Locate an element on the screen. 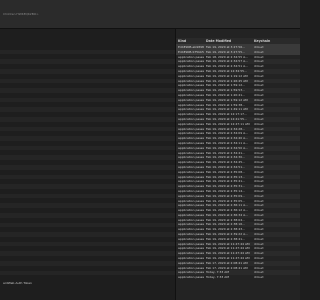 The image size is (320, 300). cell-keychain: iCloud is located at coordinates (259, 277).